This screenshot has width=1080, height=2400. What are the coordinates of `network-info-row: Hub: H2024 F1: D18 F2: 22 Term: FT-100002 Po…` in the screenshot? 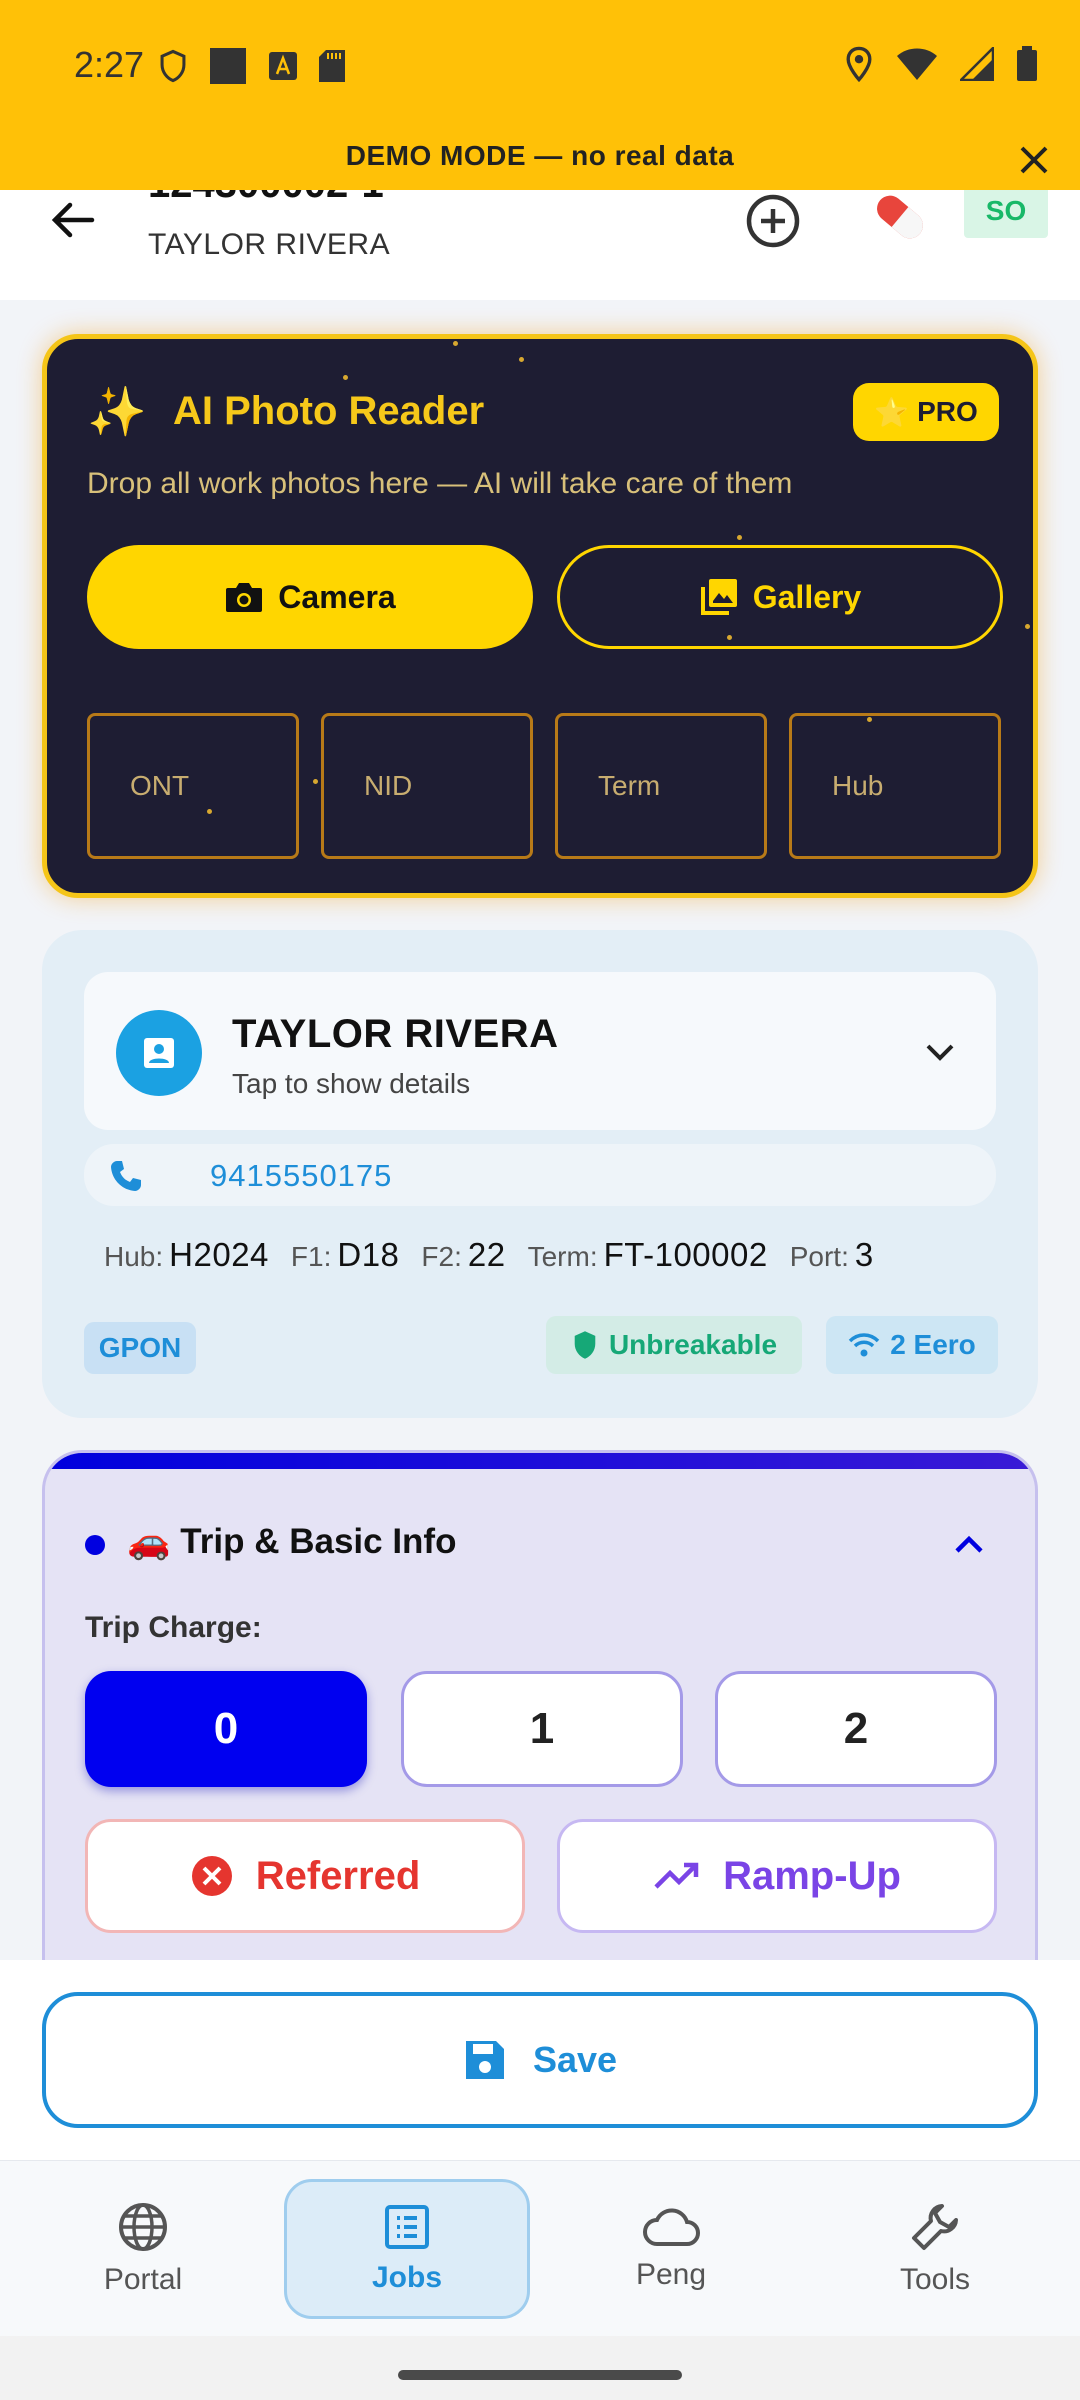 It's located at (489, 1255).